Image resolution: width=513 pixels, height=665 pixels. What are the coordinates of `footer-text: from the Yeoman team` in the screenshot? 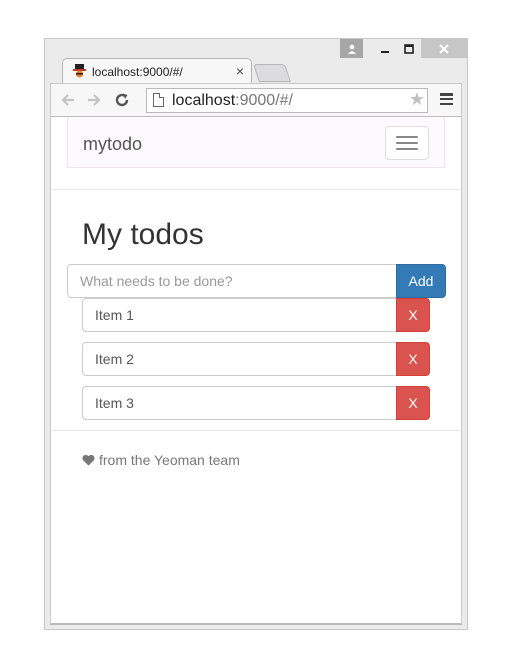 It's located at (169, 460).